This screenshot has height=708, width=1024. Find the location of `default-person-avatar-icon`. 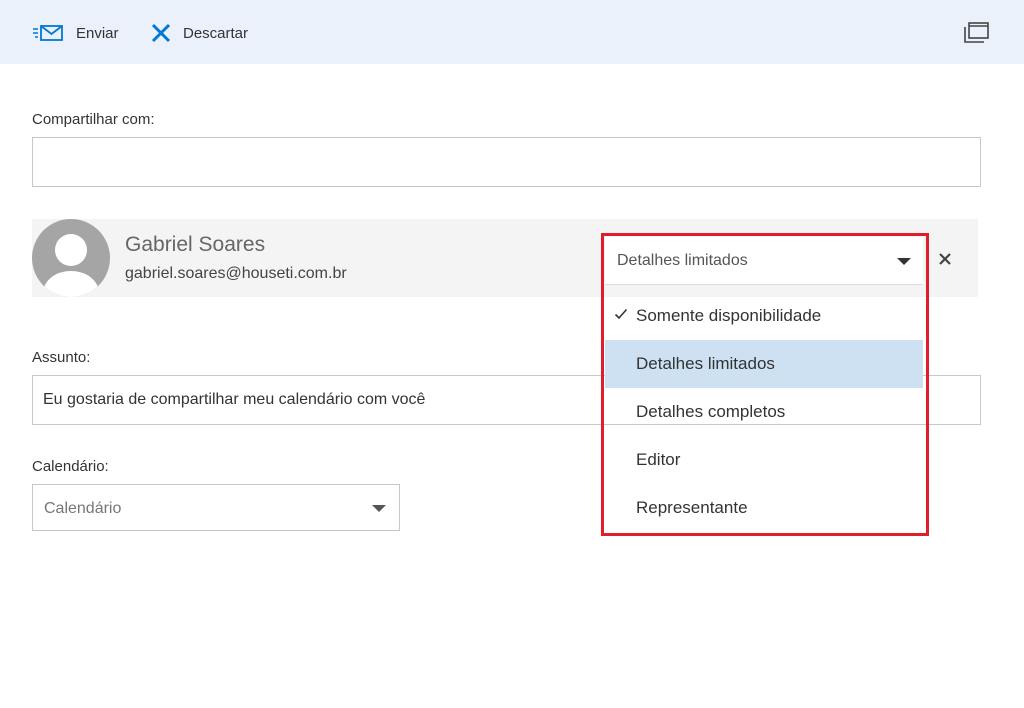

default-person-avatar-icon is located at coordinates (71, 258).